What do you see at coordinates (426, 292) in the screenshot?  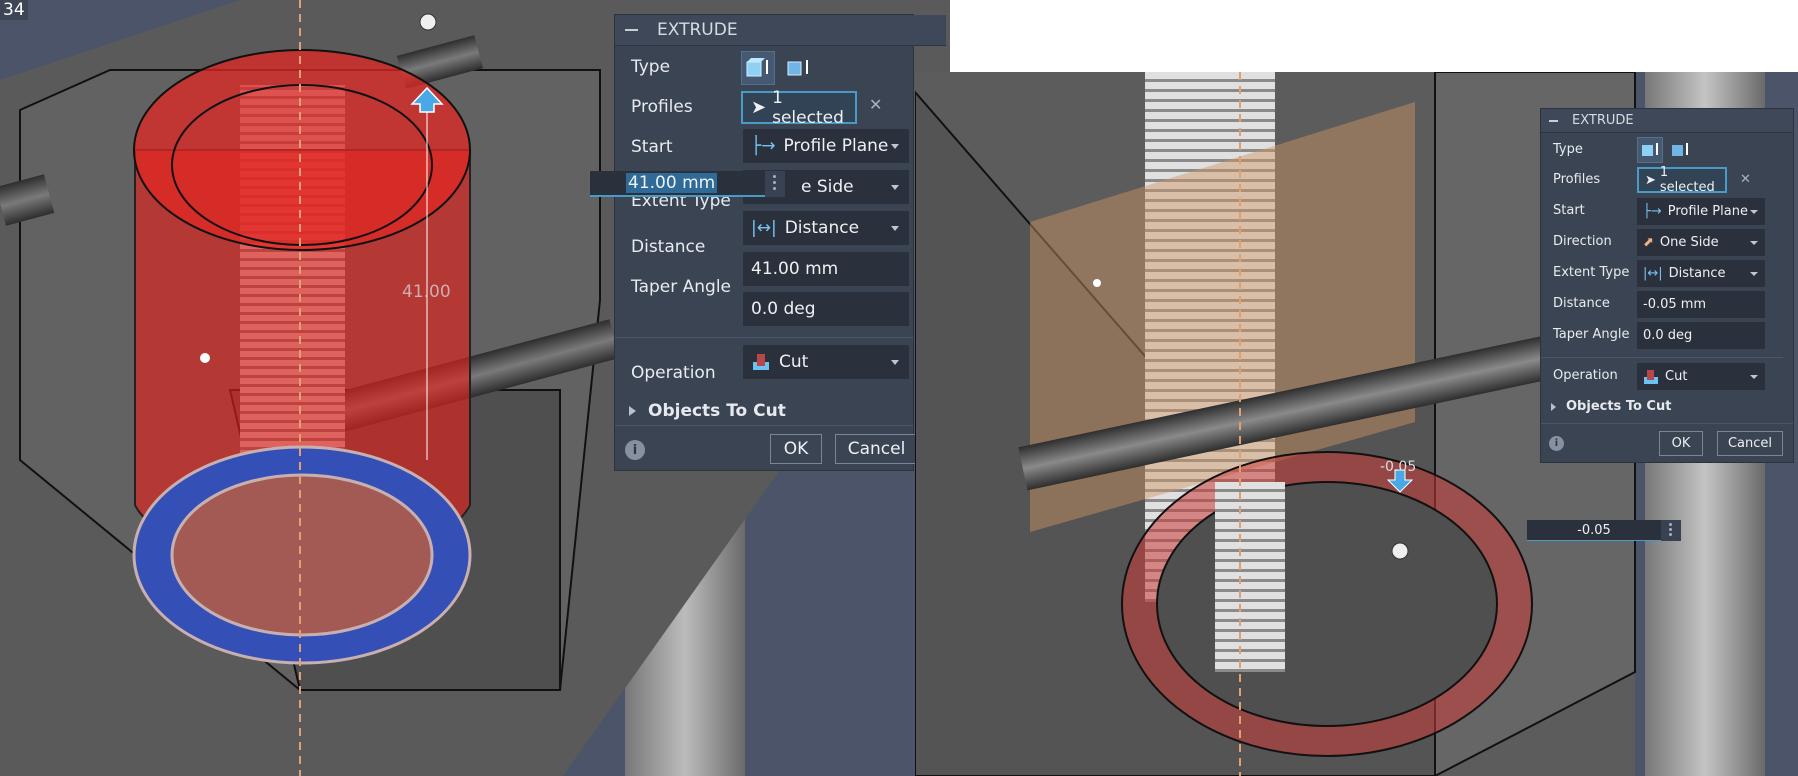 I see `dimension-label: 41.00` at bounding box center [426, 292].